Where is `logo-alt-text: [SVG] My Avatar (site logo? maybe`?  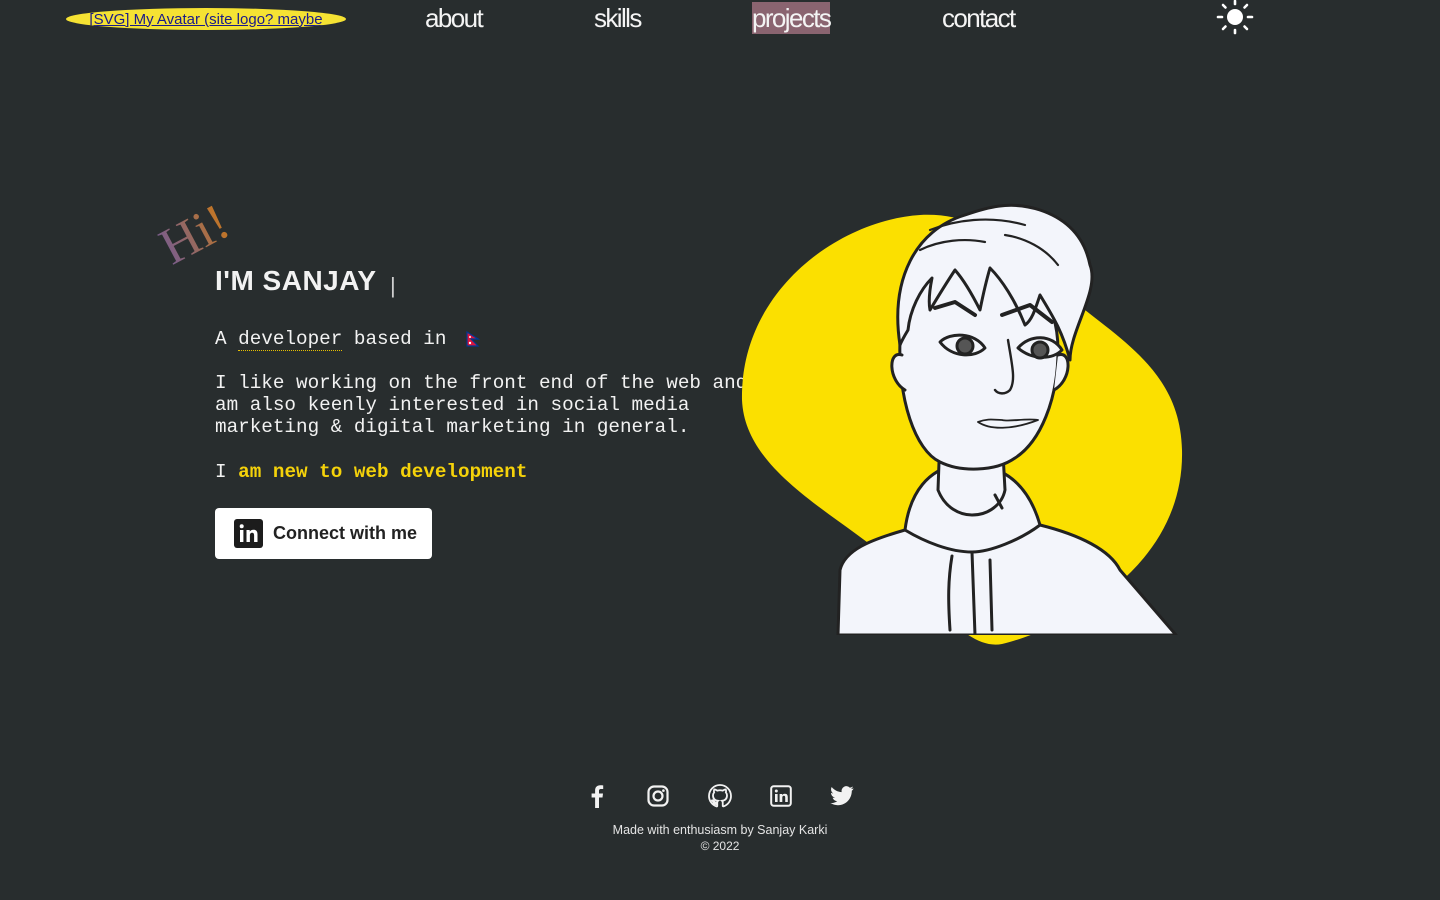 logo-alt-text: [SVG] My Avatar (site logo? maybe is located at coordinates (205, 19).